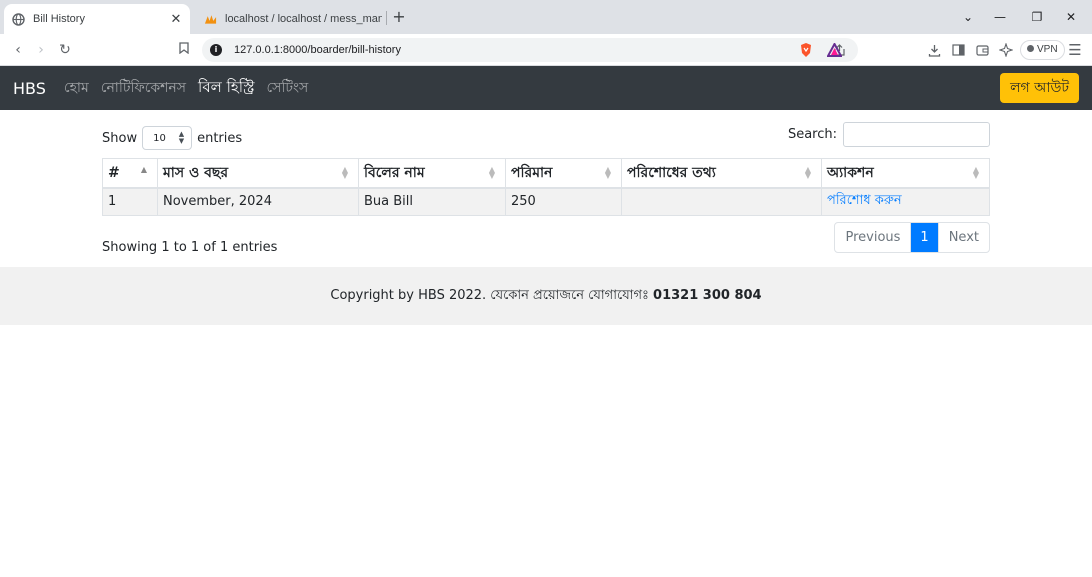  What do you see at coordinates (258, 201) in the screenshot?
I see `cell-month-year: November, 2024` at bounding box center [258, 201].